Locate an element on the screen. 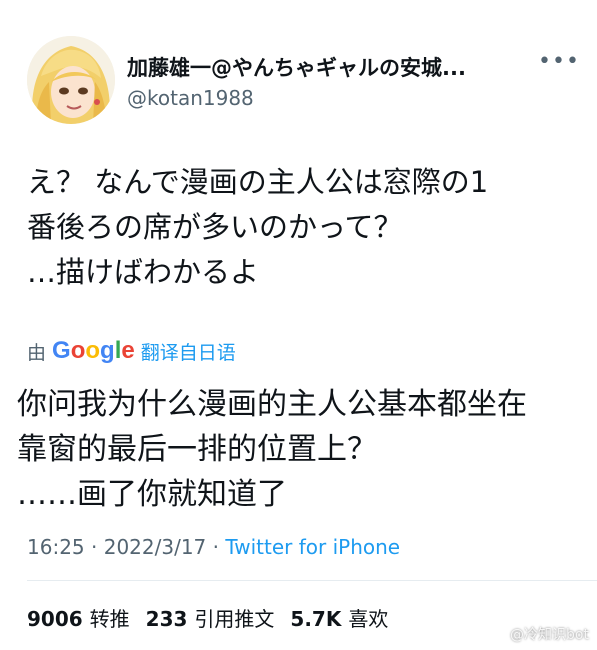  retweets-stat: 9006 转推 is located at coordinates (78, 617).